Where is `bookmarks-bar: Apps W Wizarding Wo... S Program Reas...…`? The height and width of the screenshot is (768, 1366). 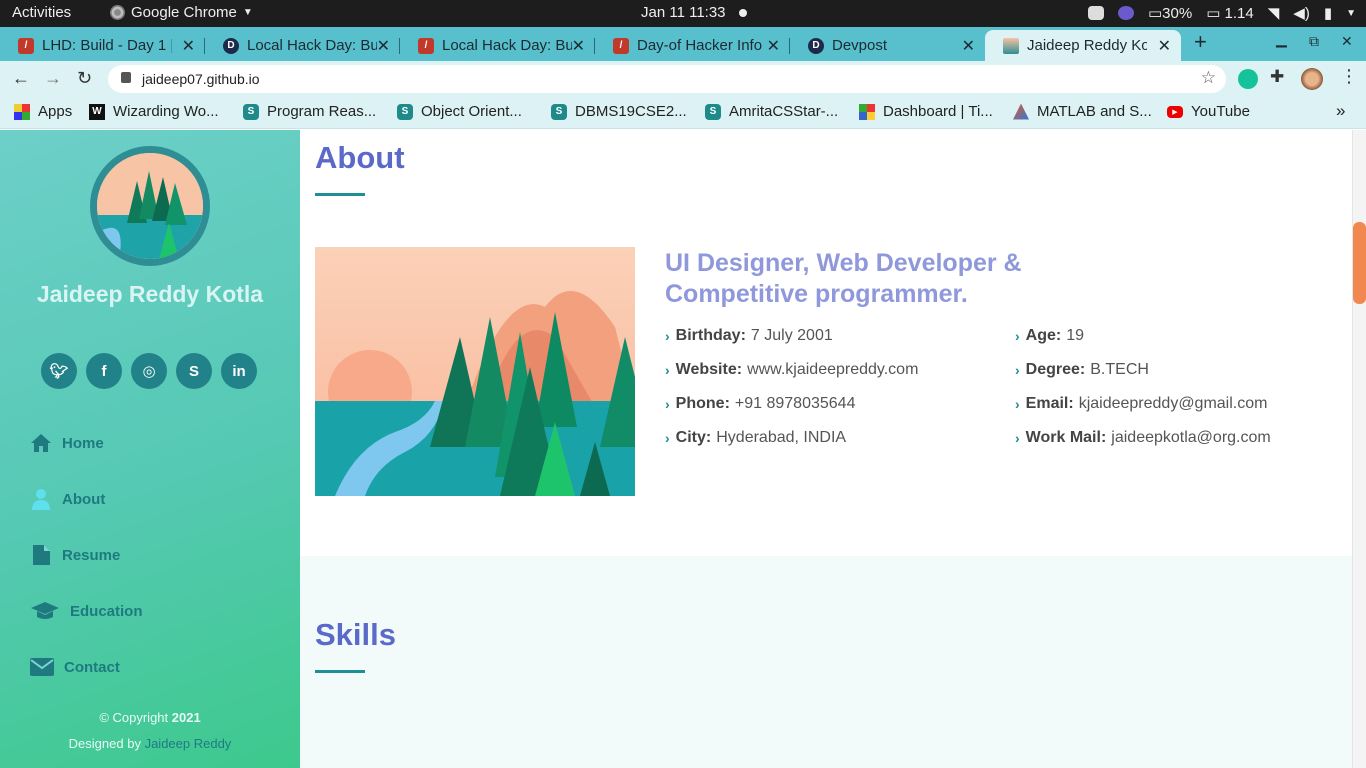 bookmarks-bar: Apps W Wizarding Wo... S Program Reas...… is located at coordinates (683, 113).